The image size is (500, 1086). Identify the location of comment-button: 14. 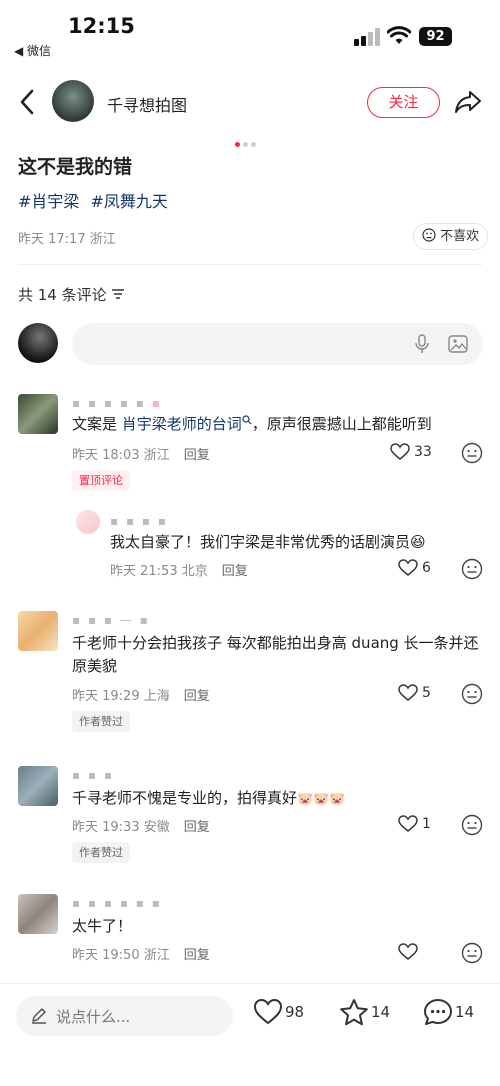
(448, 1016).